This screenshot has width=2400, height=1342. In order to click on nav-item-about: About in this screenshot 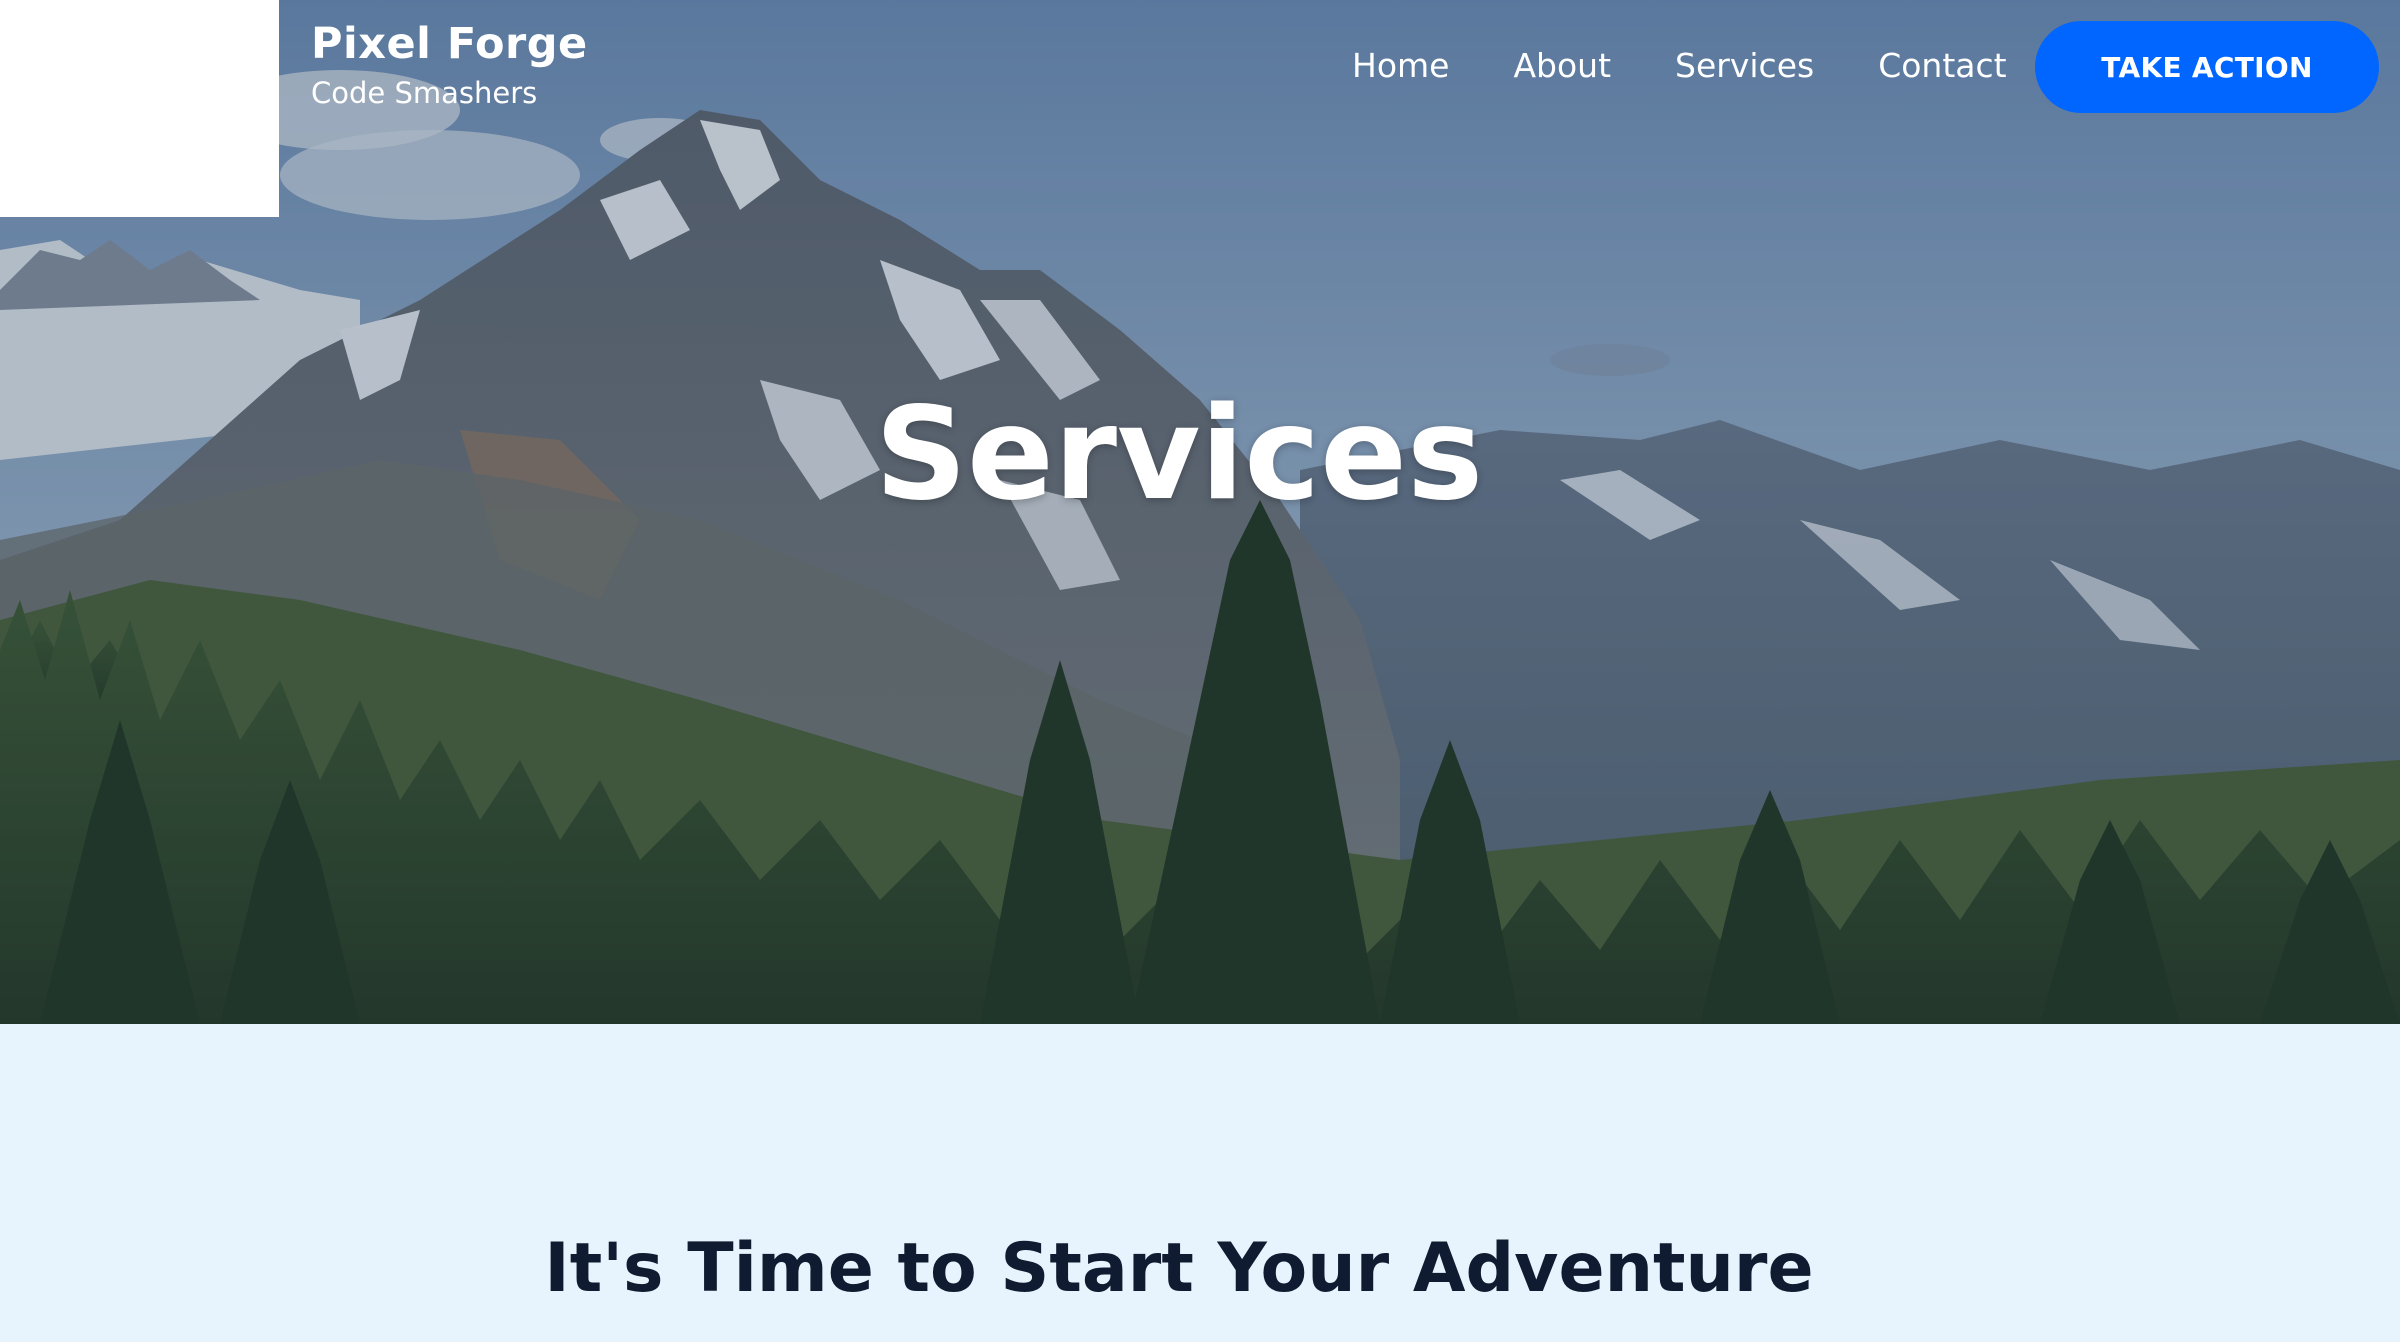, I will do `click(1562, 66)`.